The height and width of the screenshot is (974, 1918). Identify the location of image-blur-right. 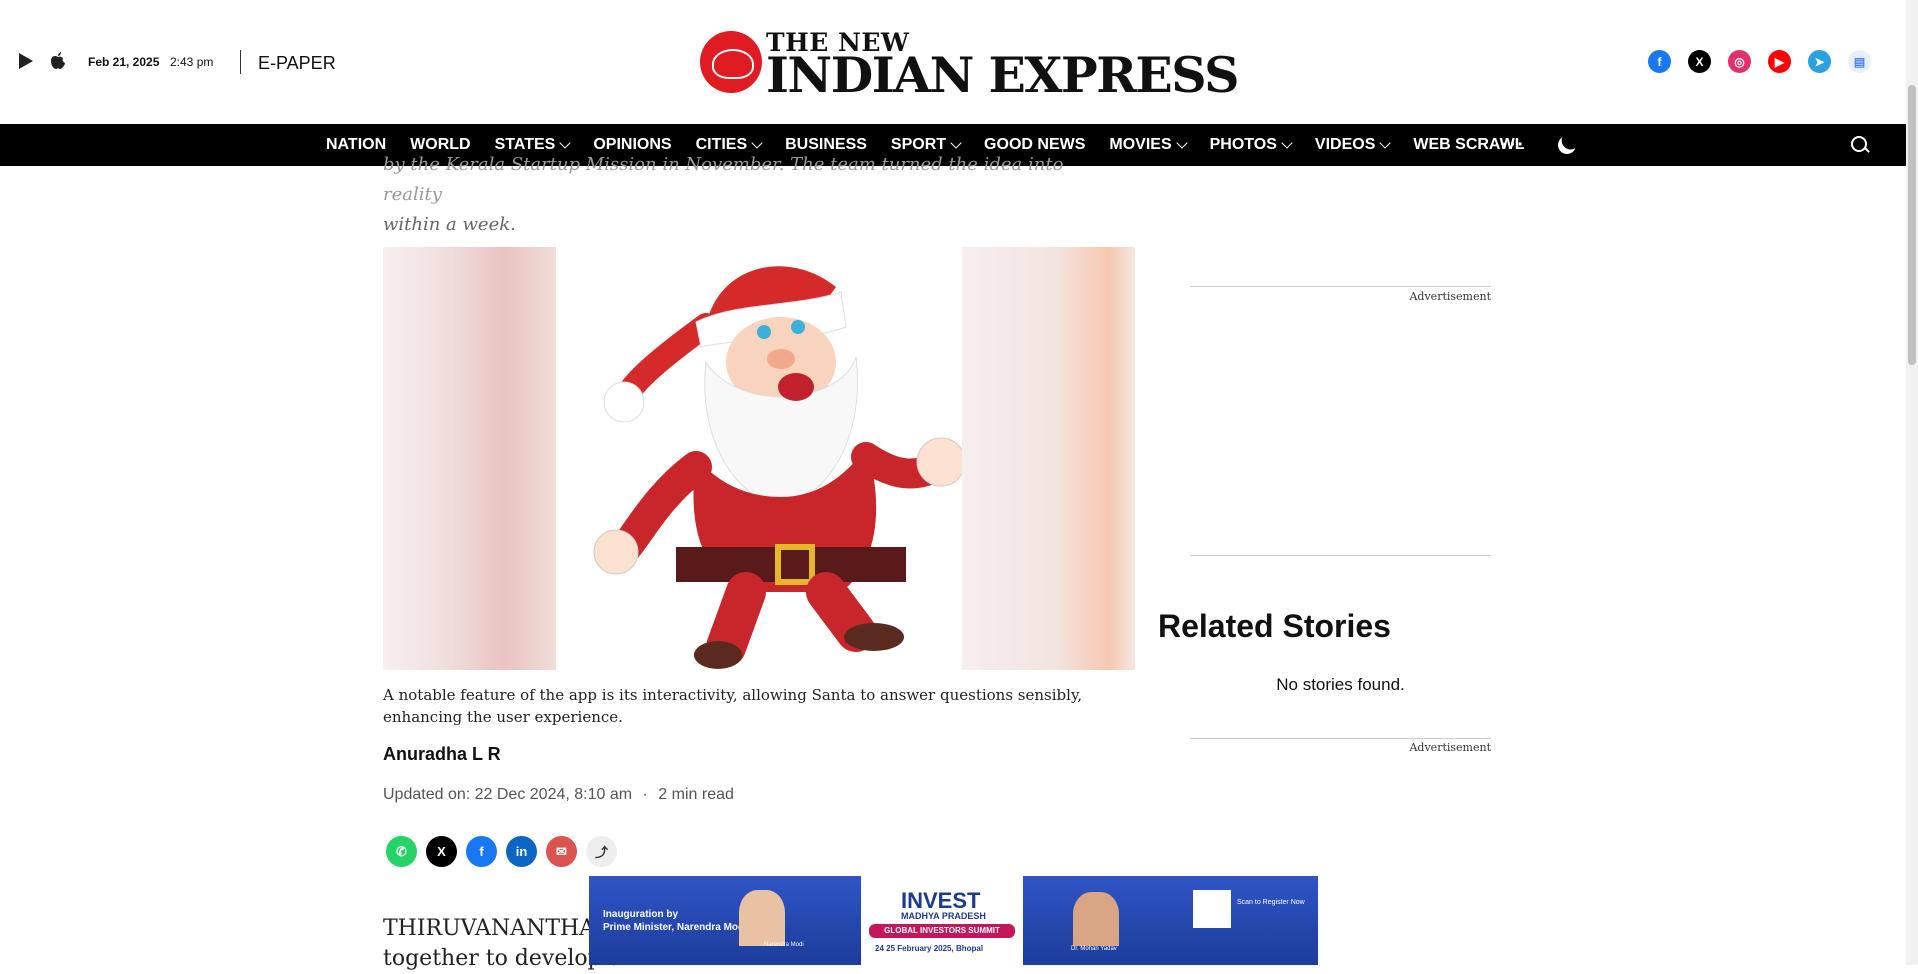
(1048, 458).